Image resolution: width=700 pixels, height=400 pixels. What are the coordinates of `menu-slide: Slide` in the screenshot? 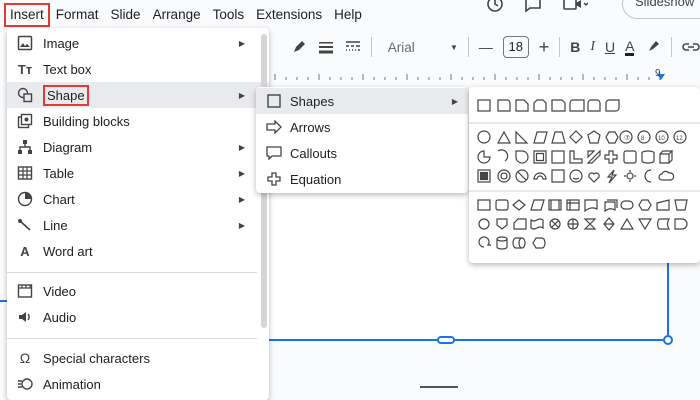 It's located at (126, 15).